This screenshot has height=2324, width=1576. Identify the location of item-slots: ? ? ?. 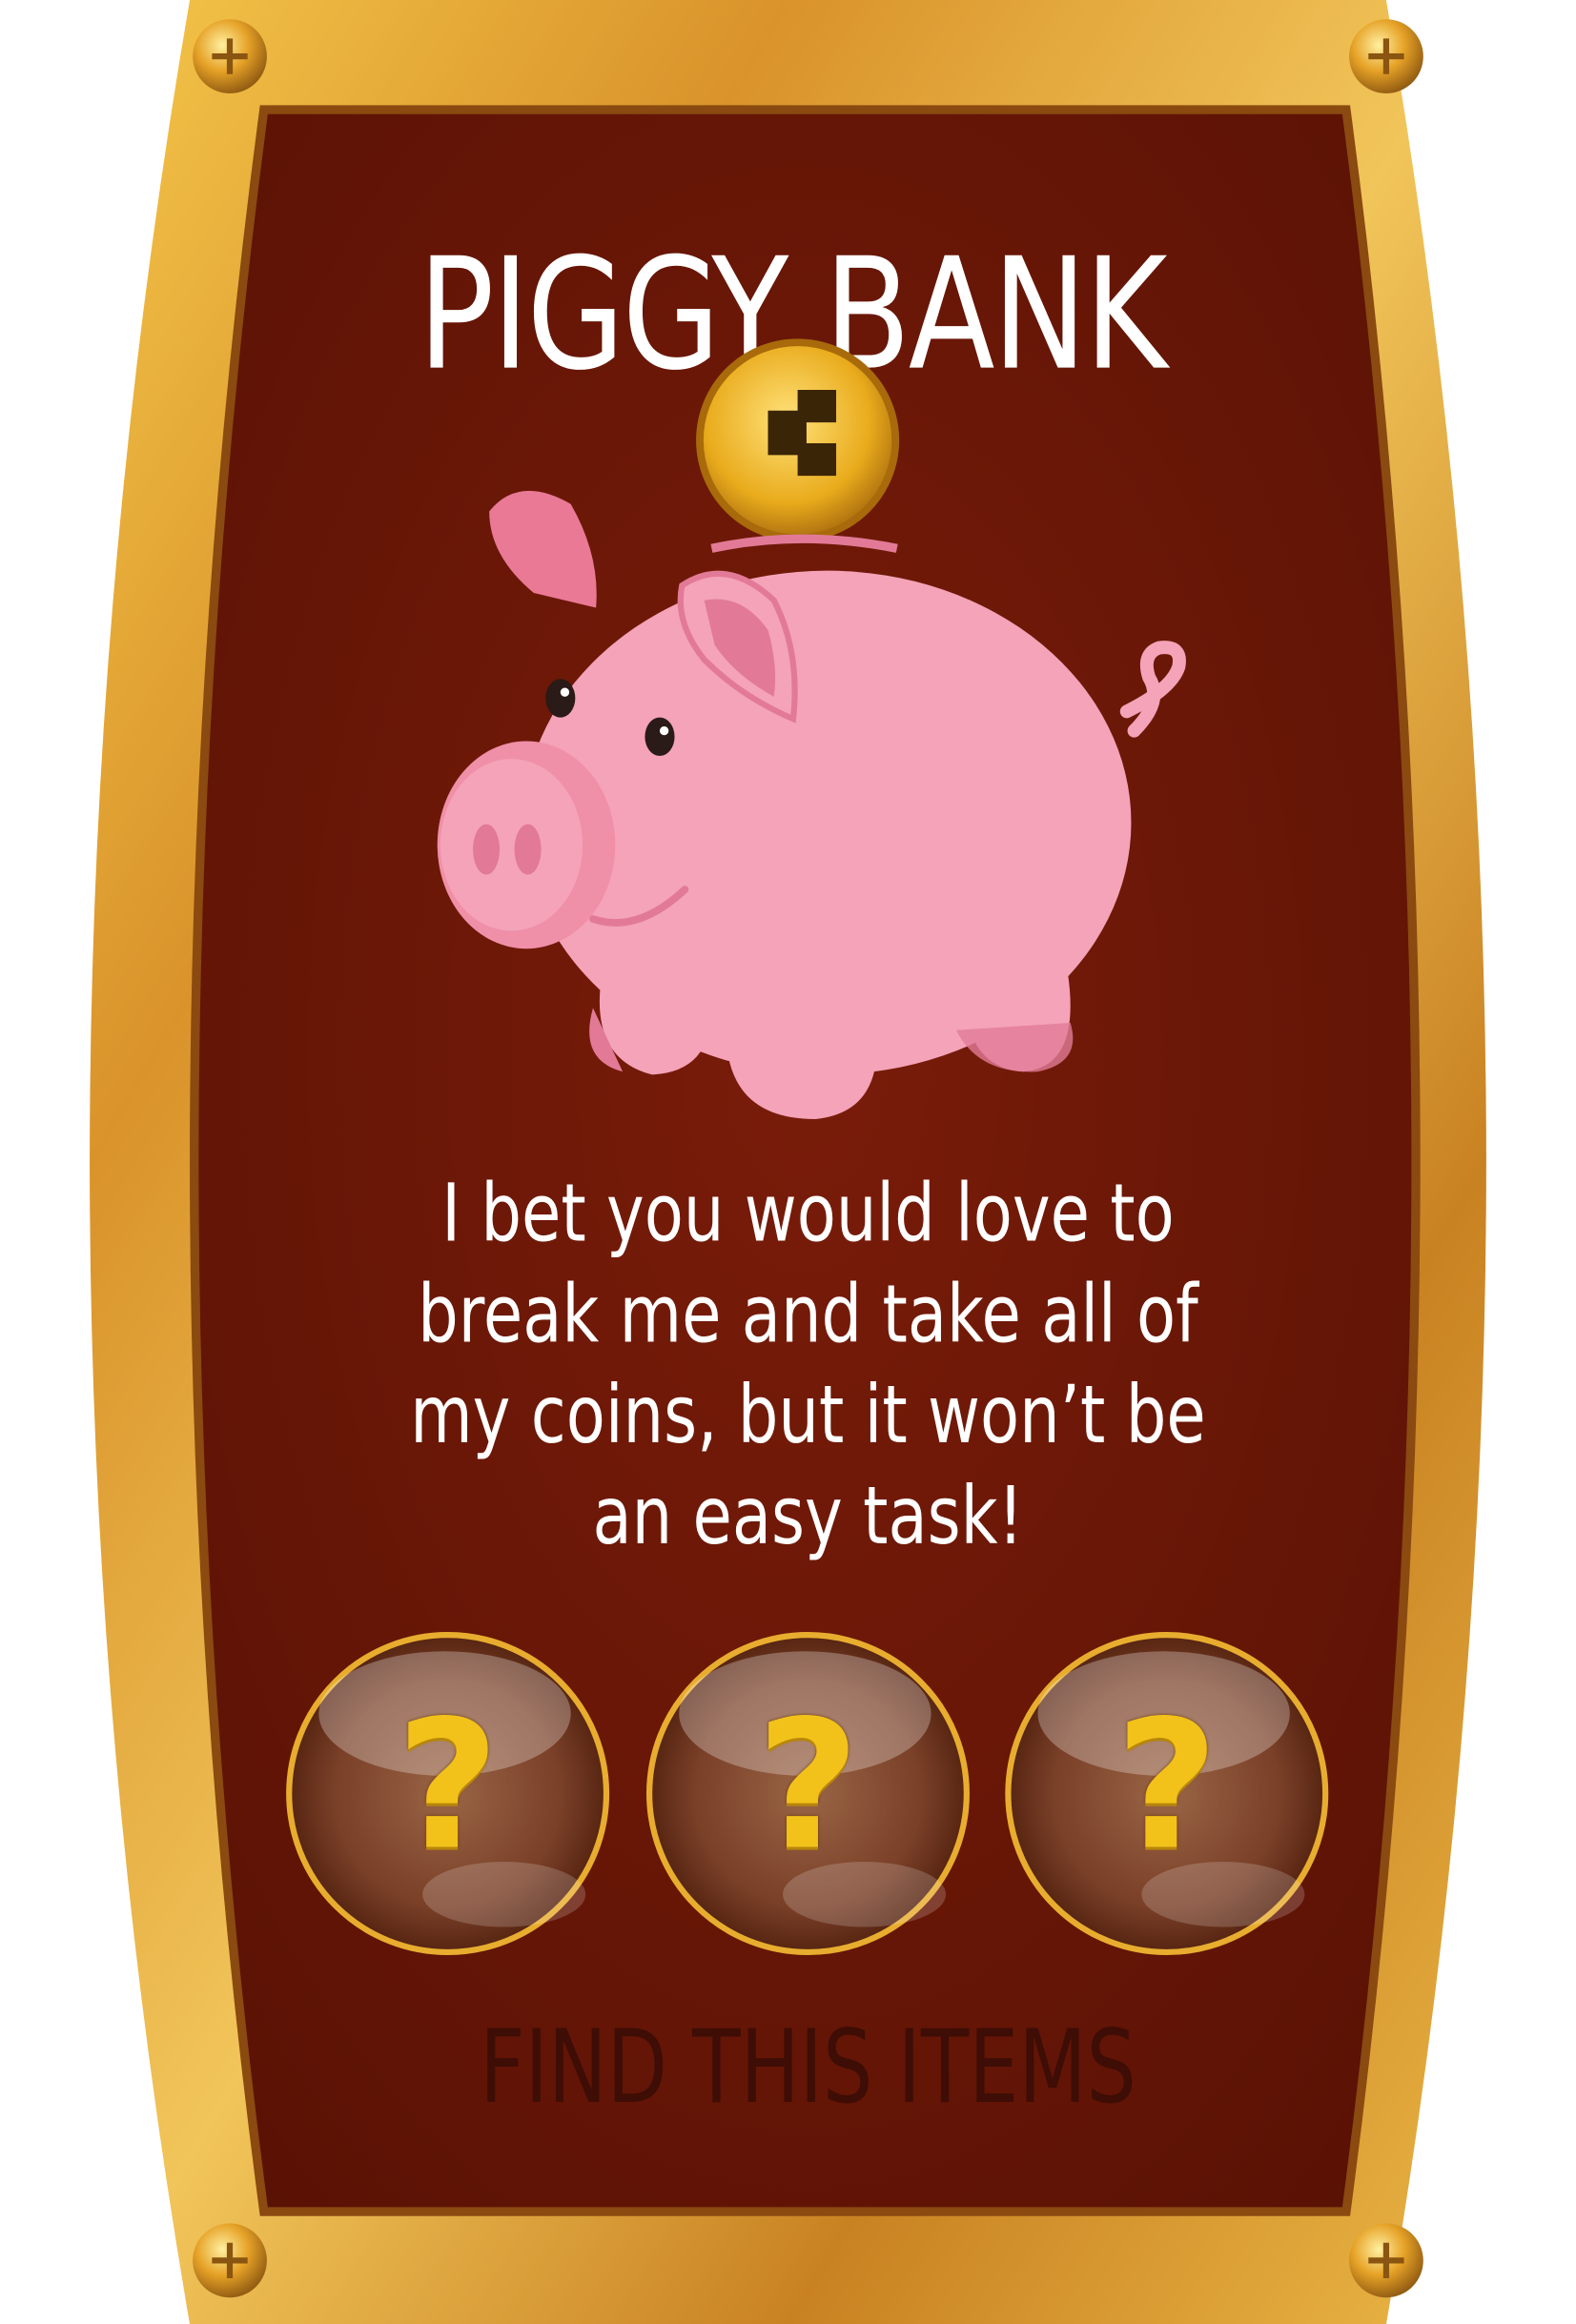
(808, 1797).